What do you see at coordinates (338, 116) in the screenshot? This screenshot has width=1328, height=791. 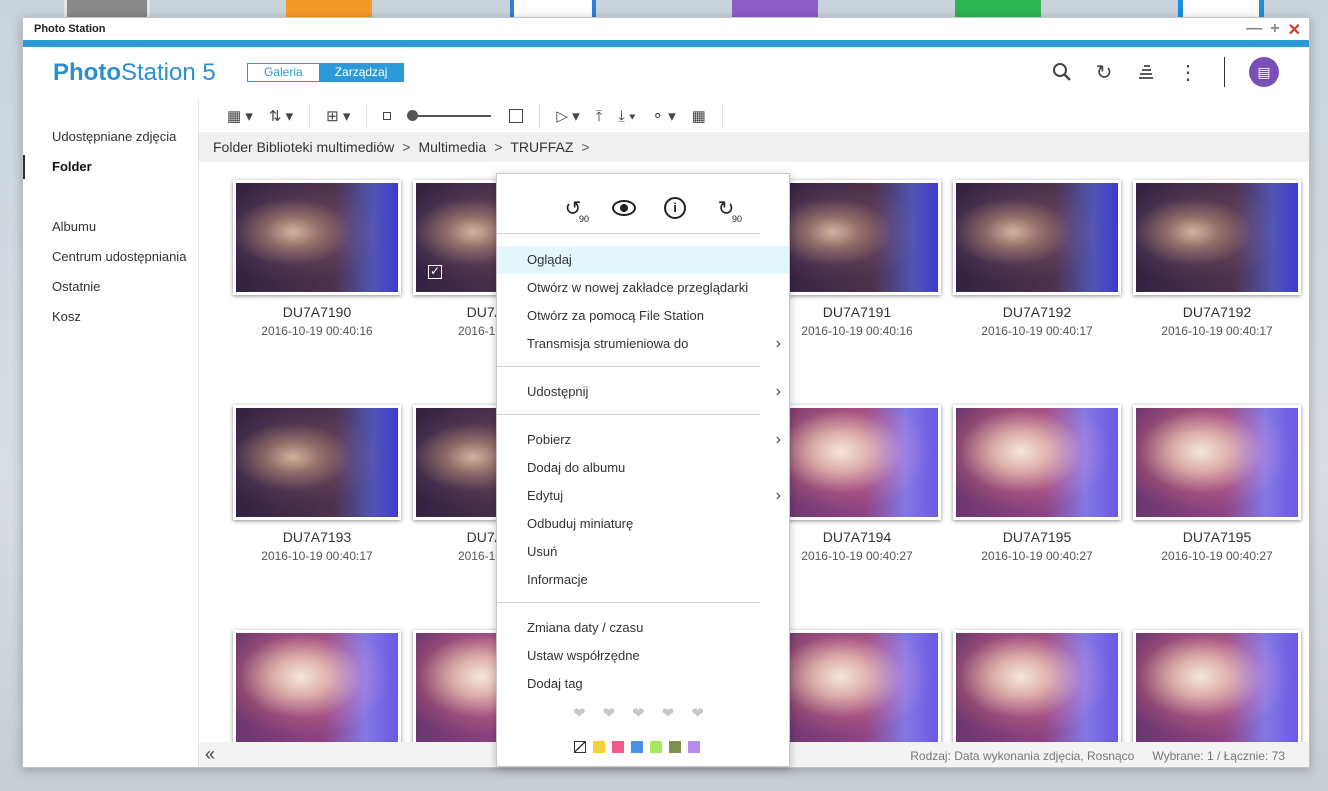 I see `create-icon: ⊞ ▾` at bounding box center [338, 116].